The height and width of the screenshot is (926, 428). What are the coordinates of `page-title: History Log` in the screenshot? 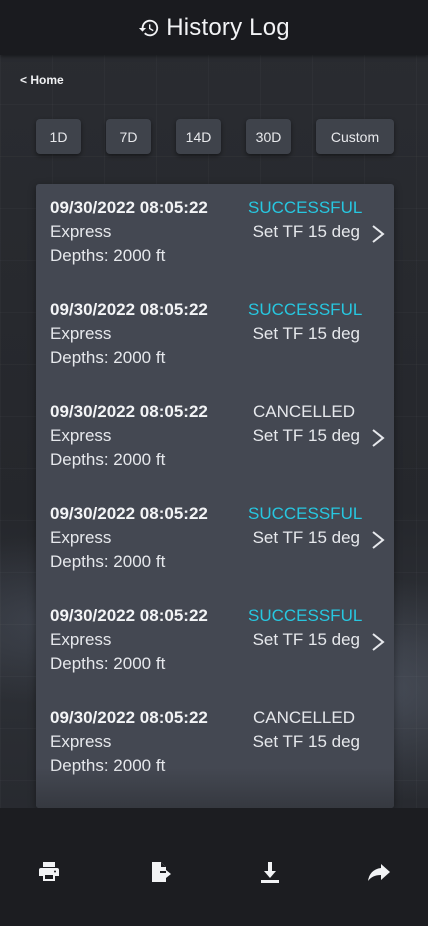 It's located at (228, 27).